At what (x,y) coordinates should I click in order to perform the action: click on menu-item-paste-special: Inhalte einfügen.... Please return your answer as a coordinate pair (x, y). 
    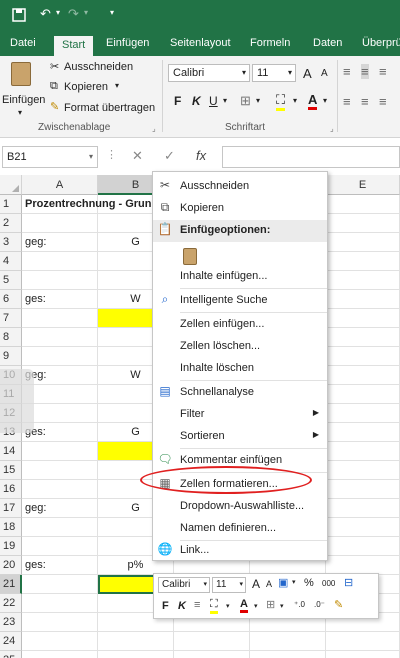
    Looking at the image, I should click on (240, 277).